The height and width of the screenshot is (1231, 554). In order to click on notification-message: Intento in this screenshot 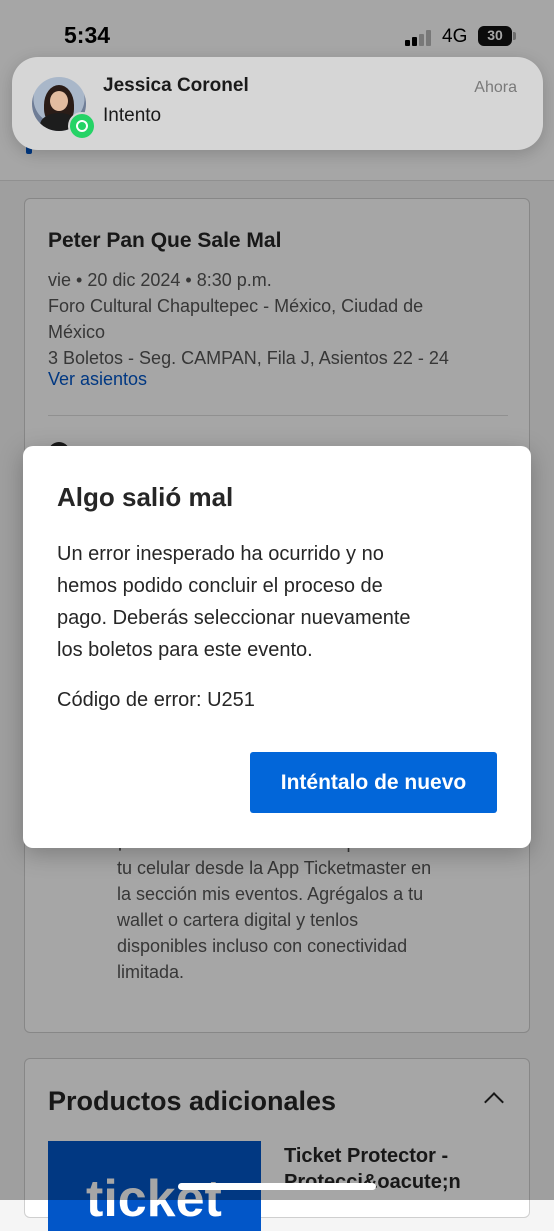, I will do `click(132, 115)`.